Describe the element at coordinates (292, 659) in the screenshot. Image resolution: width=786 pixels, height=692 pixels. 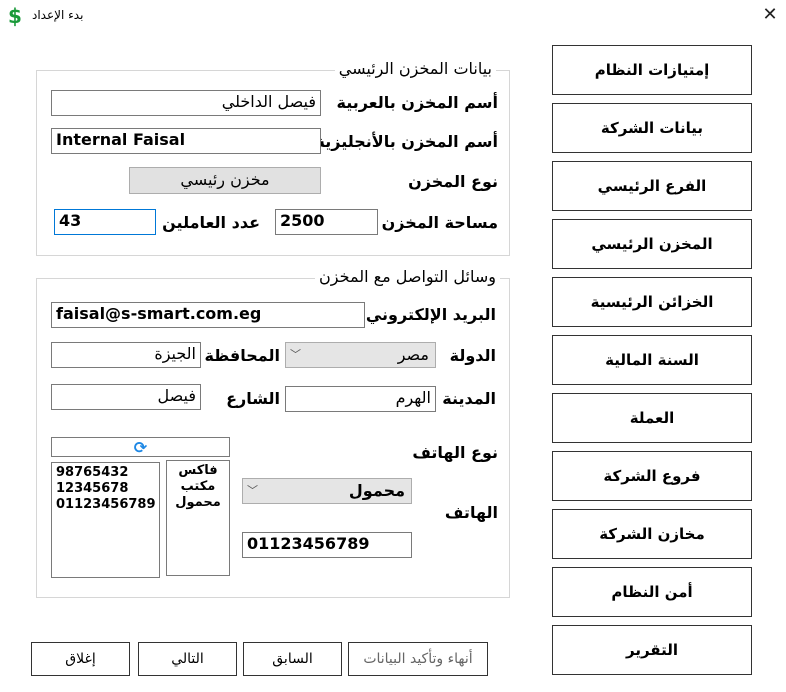
I see `previous-button: السابق` at that location.